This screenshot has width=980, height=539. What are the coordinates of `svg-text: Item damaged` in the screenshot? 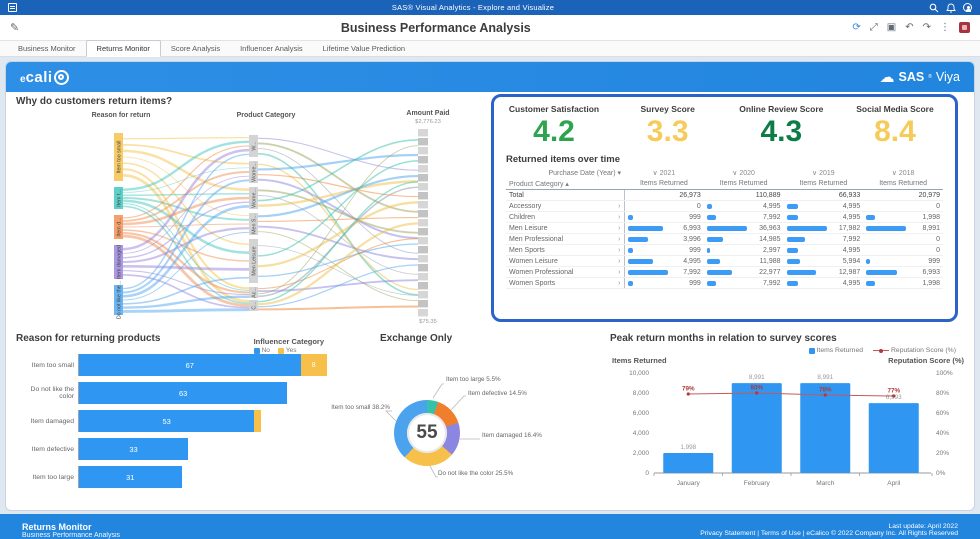 It's located at (120, 262).